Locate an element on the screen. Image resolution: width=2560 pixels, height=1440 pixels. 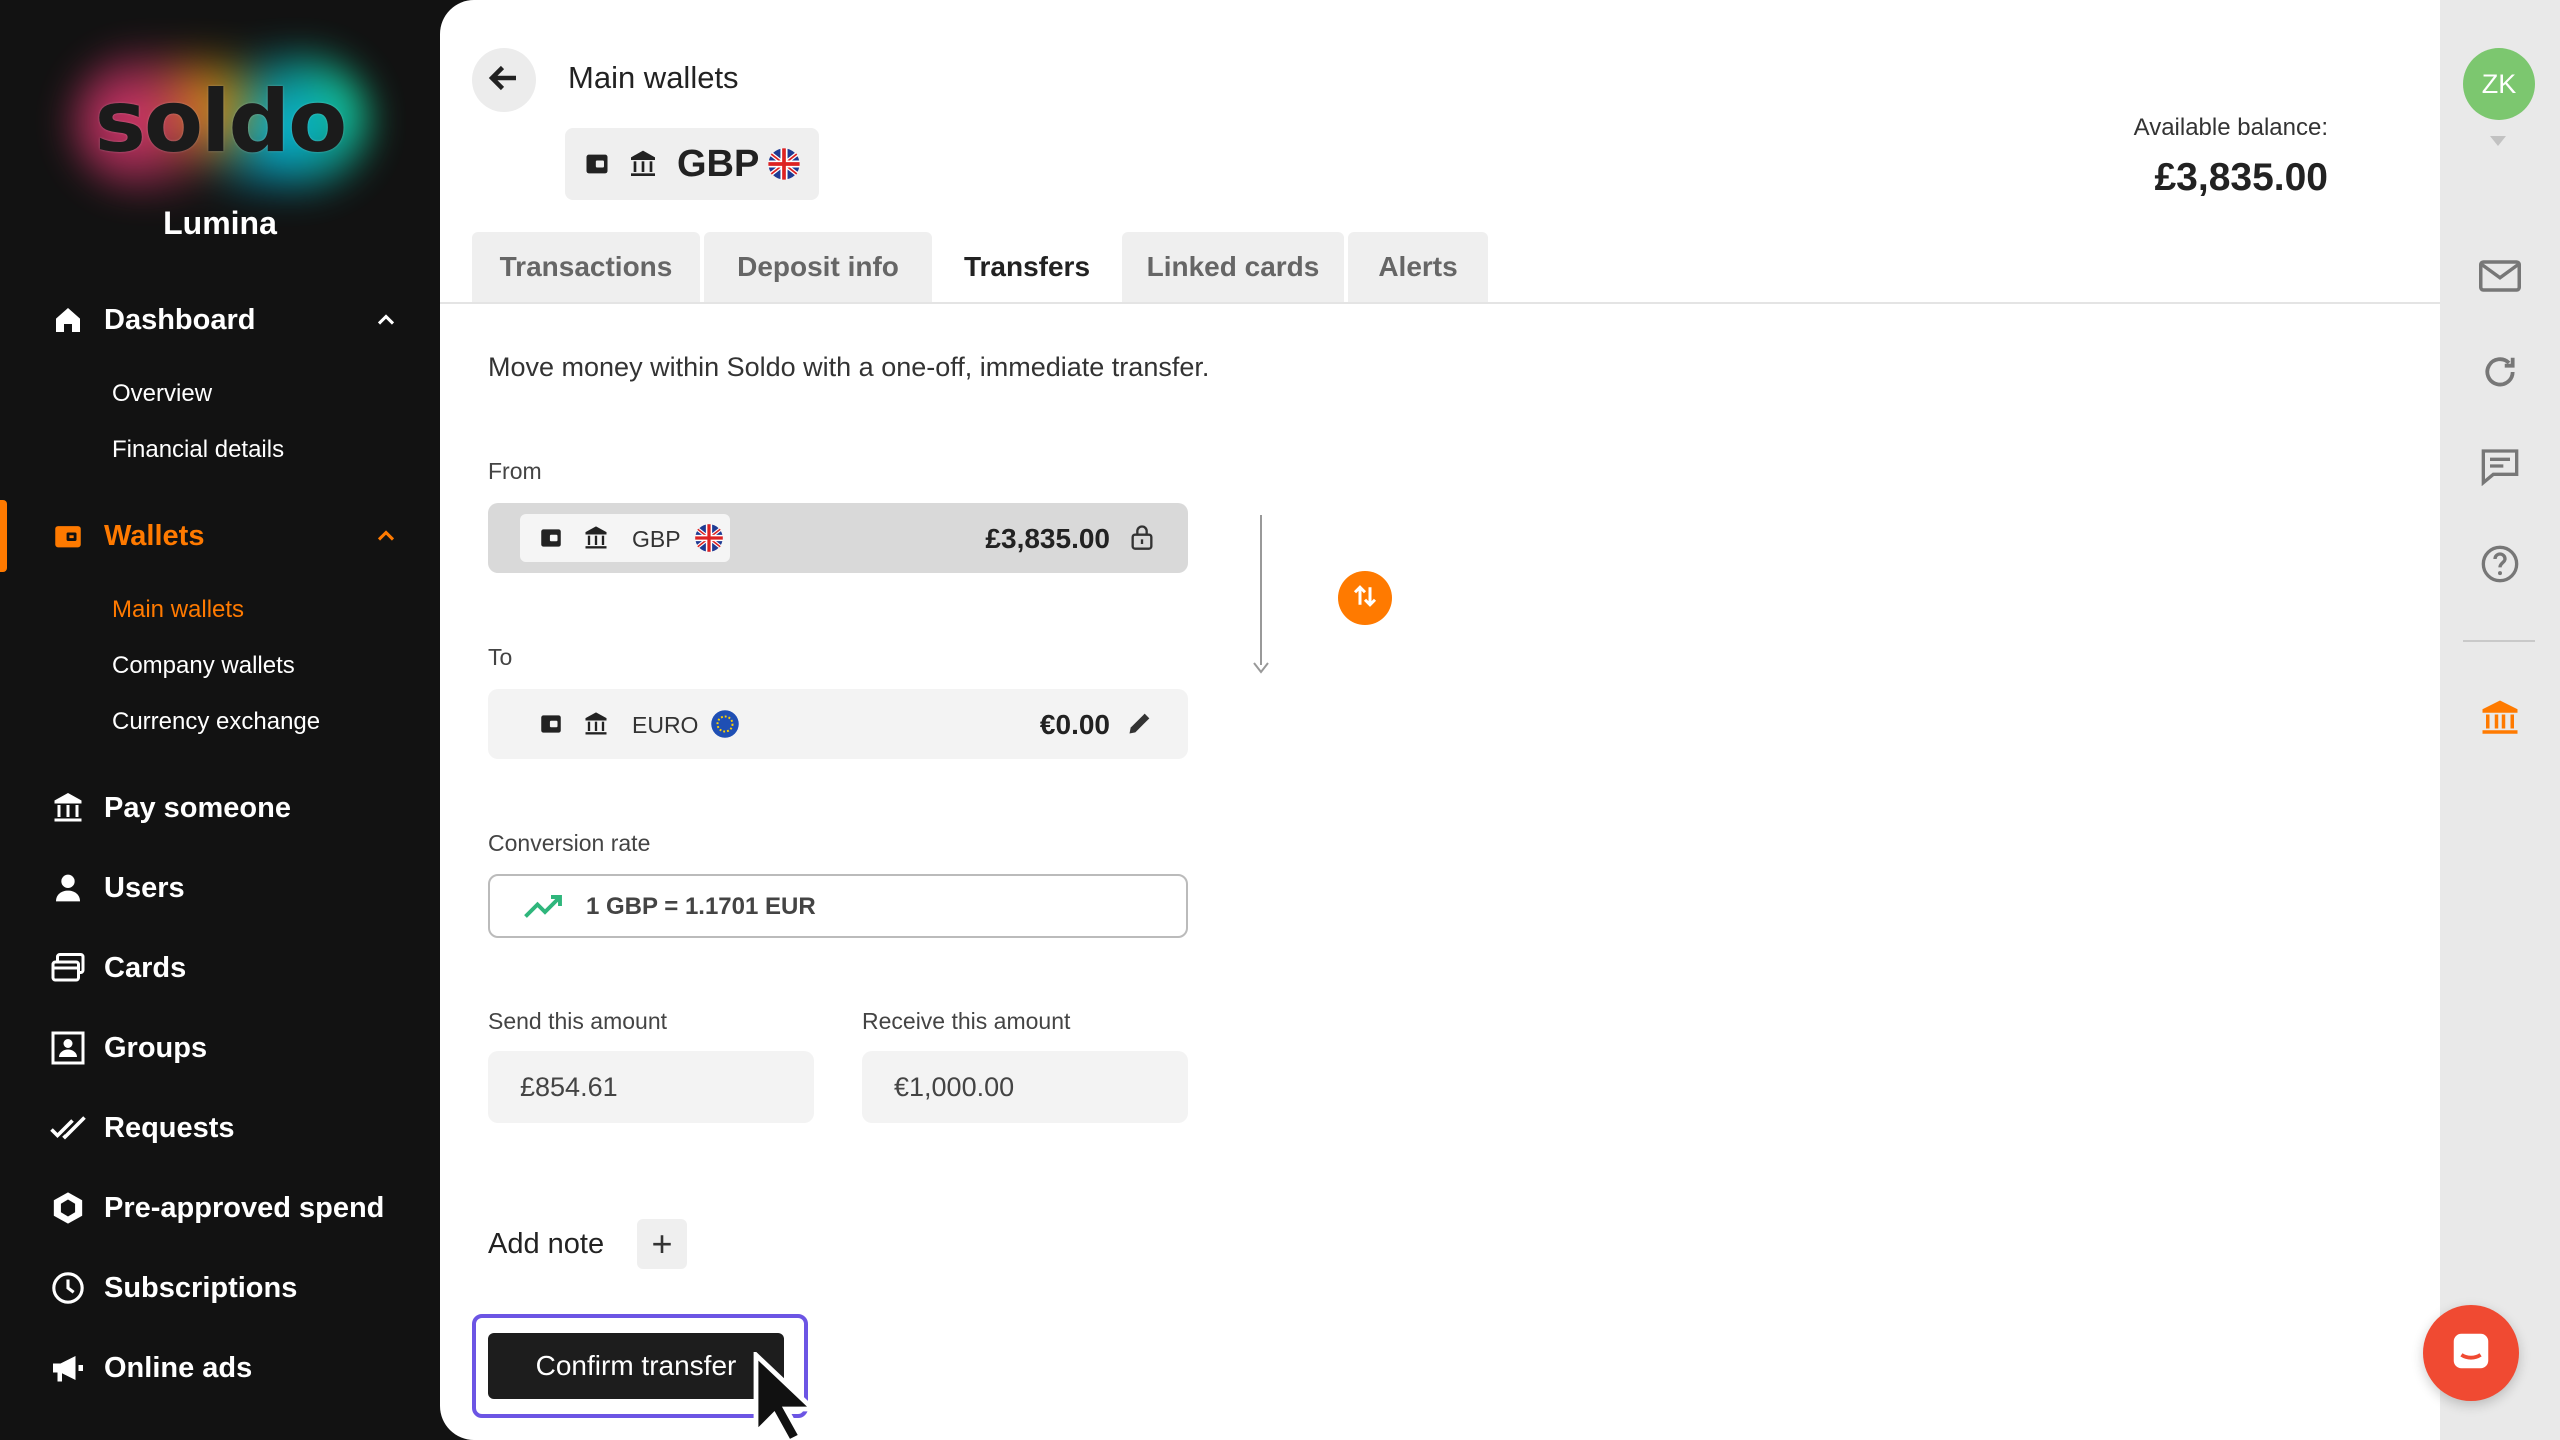
logo-text: soldo is located at coordinates (220, 122).